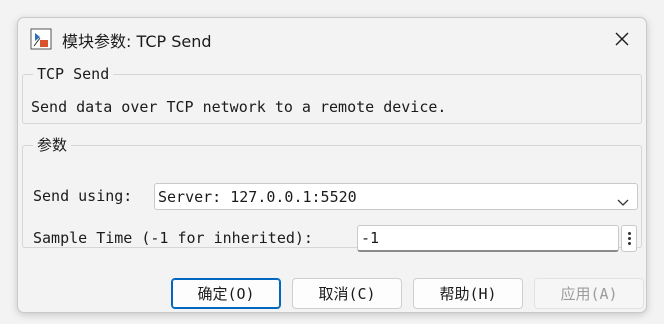 This screenshot has width=664, height=324. Describe the element at coordinates (226, 293) in the screenshot. I see `ok-button: 确定(O)` at that location.